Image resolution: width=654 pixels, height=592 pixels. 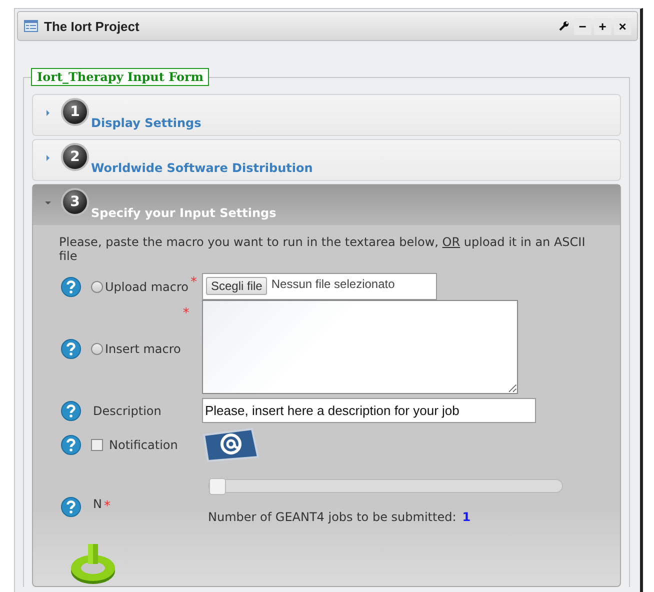 I want to click on window-control-button: ×, so click(x=622, y=26).